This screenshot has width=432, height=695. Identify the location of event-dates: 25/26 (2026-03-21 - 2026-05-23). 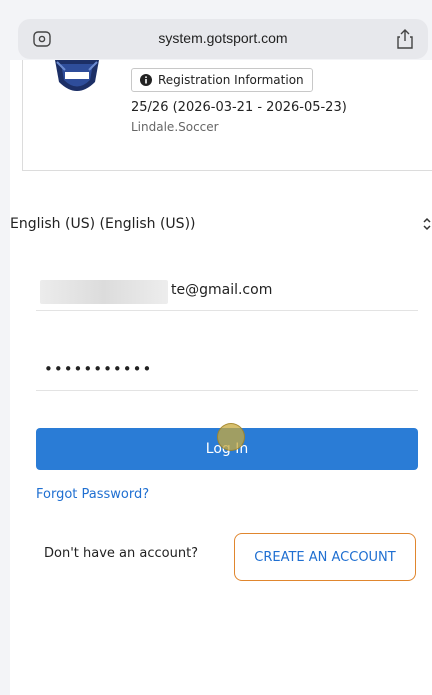
(239, 107).